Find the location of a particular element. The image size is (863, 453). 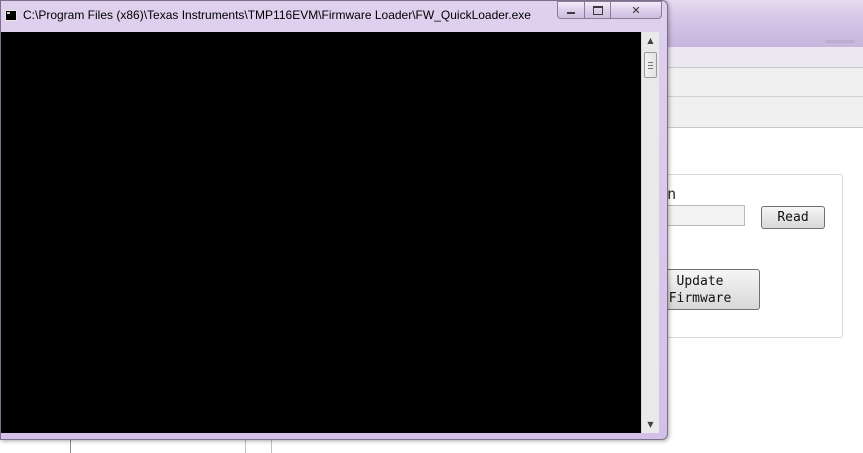

read-button: Read is located at coordinates (793, 217).